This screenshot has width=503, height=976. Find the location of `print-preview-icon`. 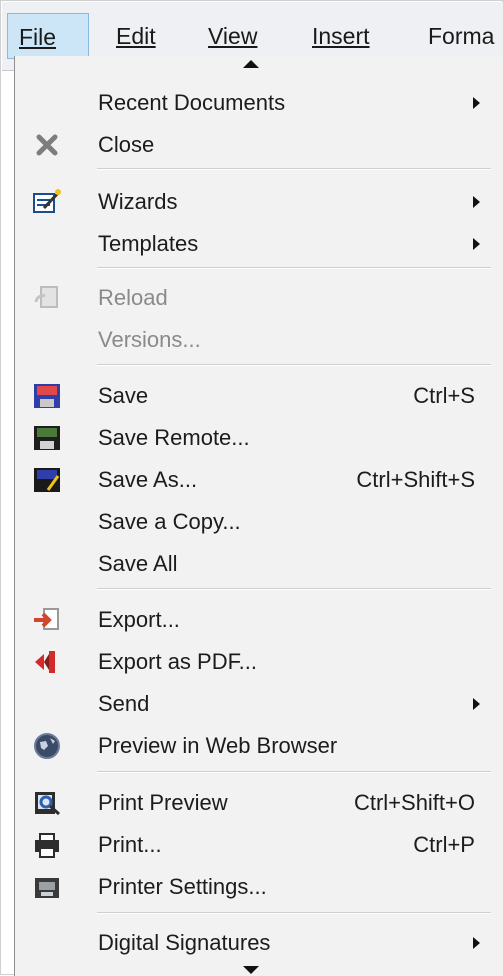

print-preview-icon is located at coordinates (47, 804).